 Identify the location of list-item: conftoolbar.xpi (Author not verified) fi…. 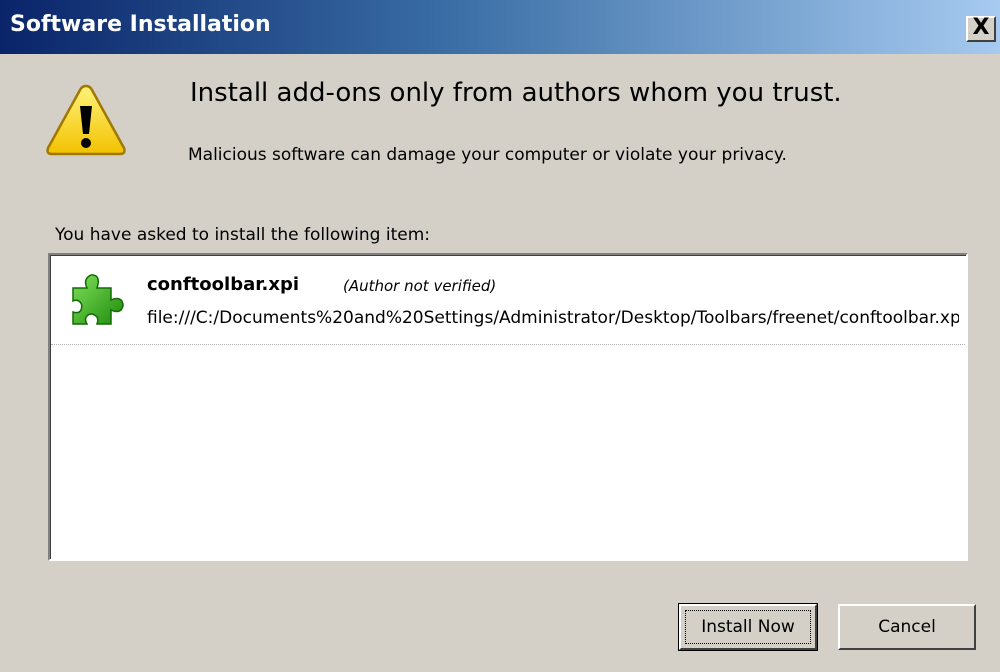
(508, 300).